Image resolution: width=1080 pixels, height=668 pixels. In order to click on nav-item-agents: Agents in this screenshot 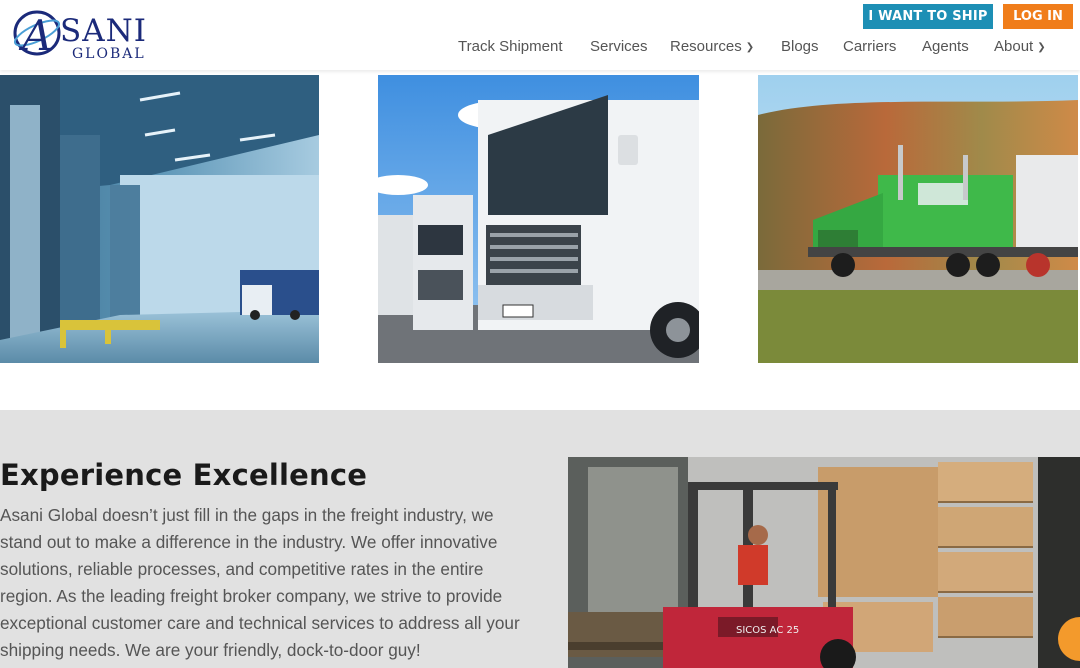, I will do `click(945, 47)`.